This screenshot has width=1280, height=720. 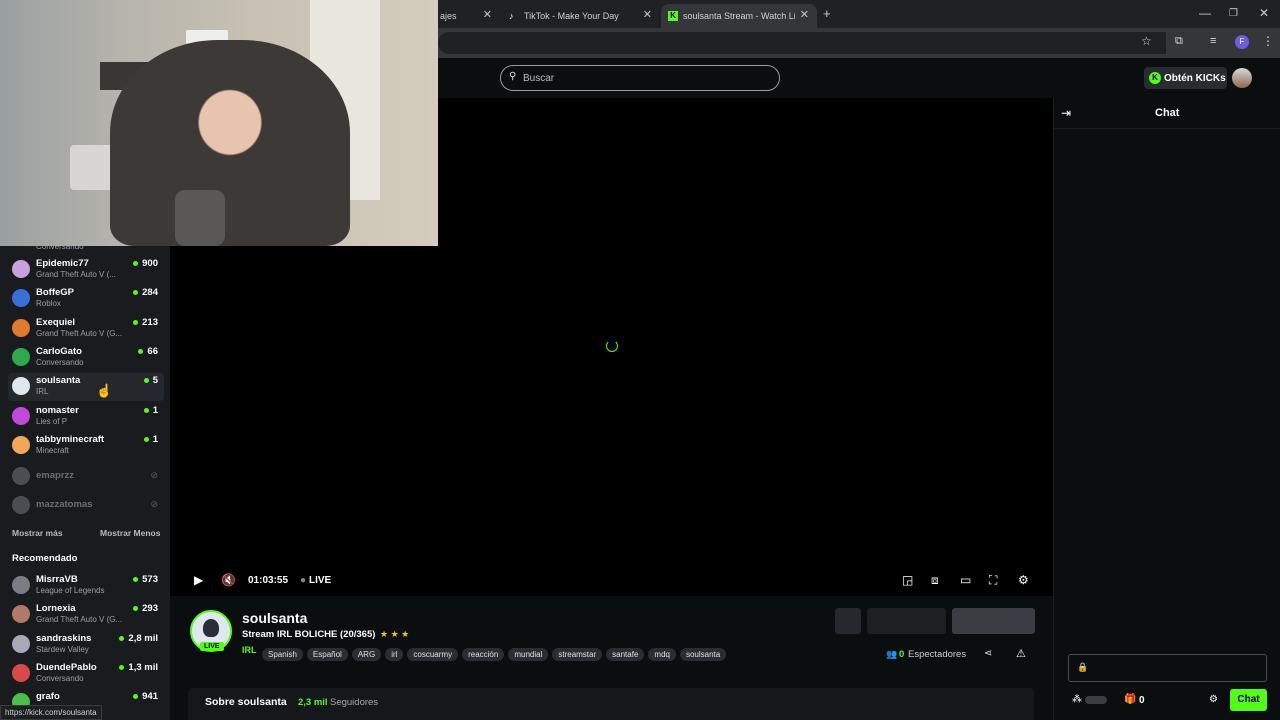 I want to click on minimize-icon: —, so click(x=1205, y=13).